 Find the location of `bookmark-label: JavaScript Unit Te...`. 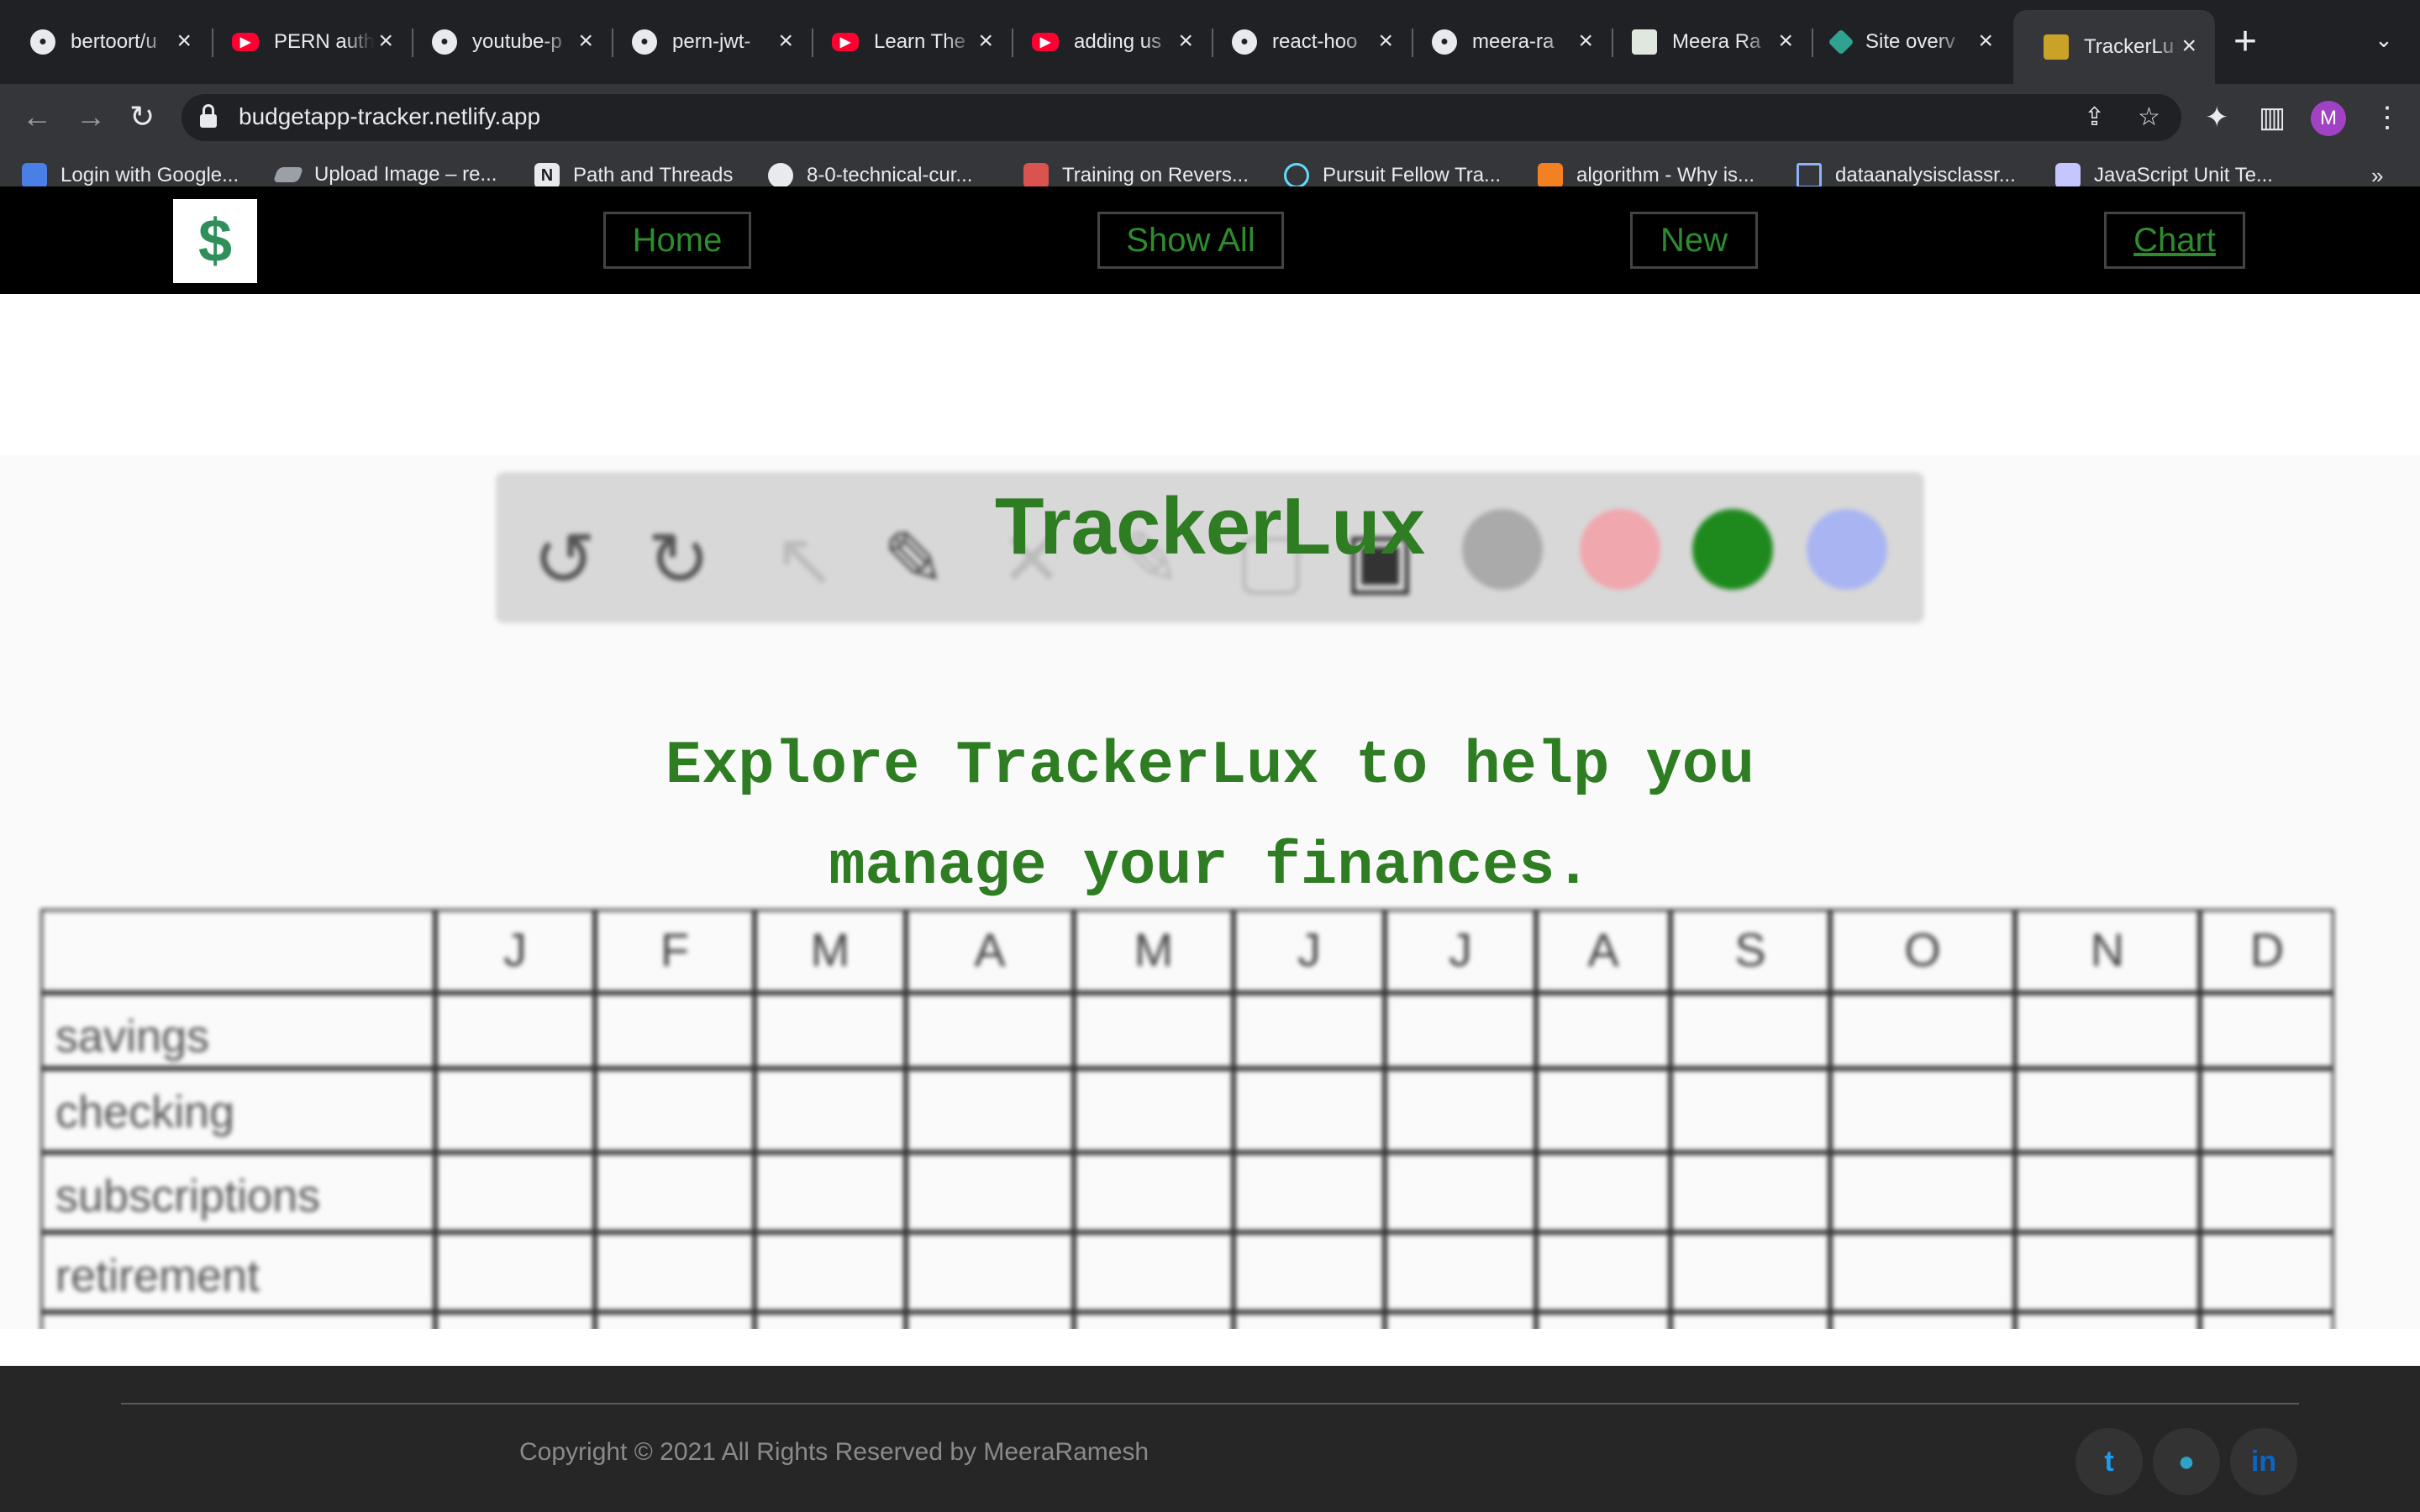

bookmark-label: JavaScript Unit Te... is located at coordinates (2183, 175).